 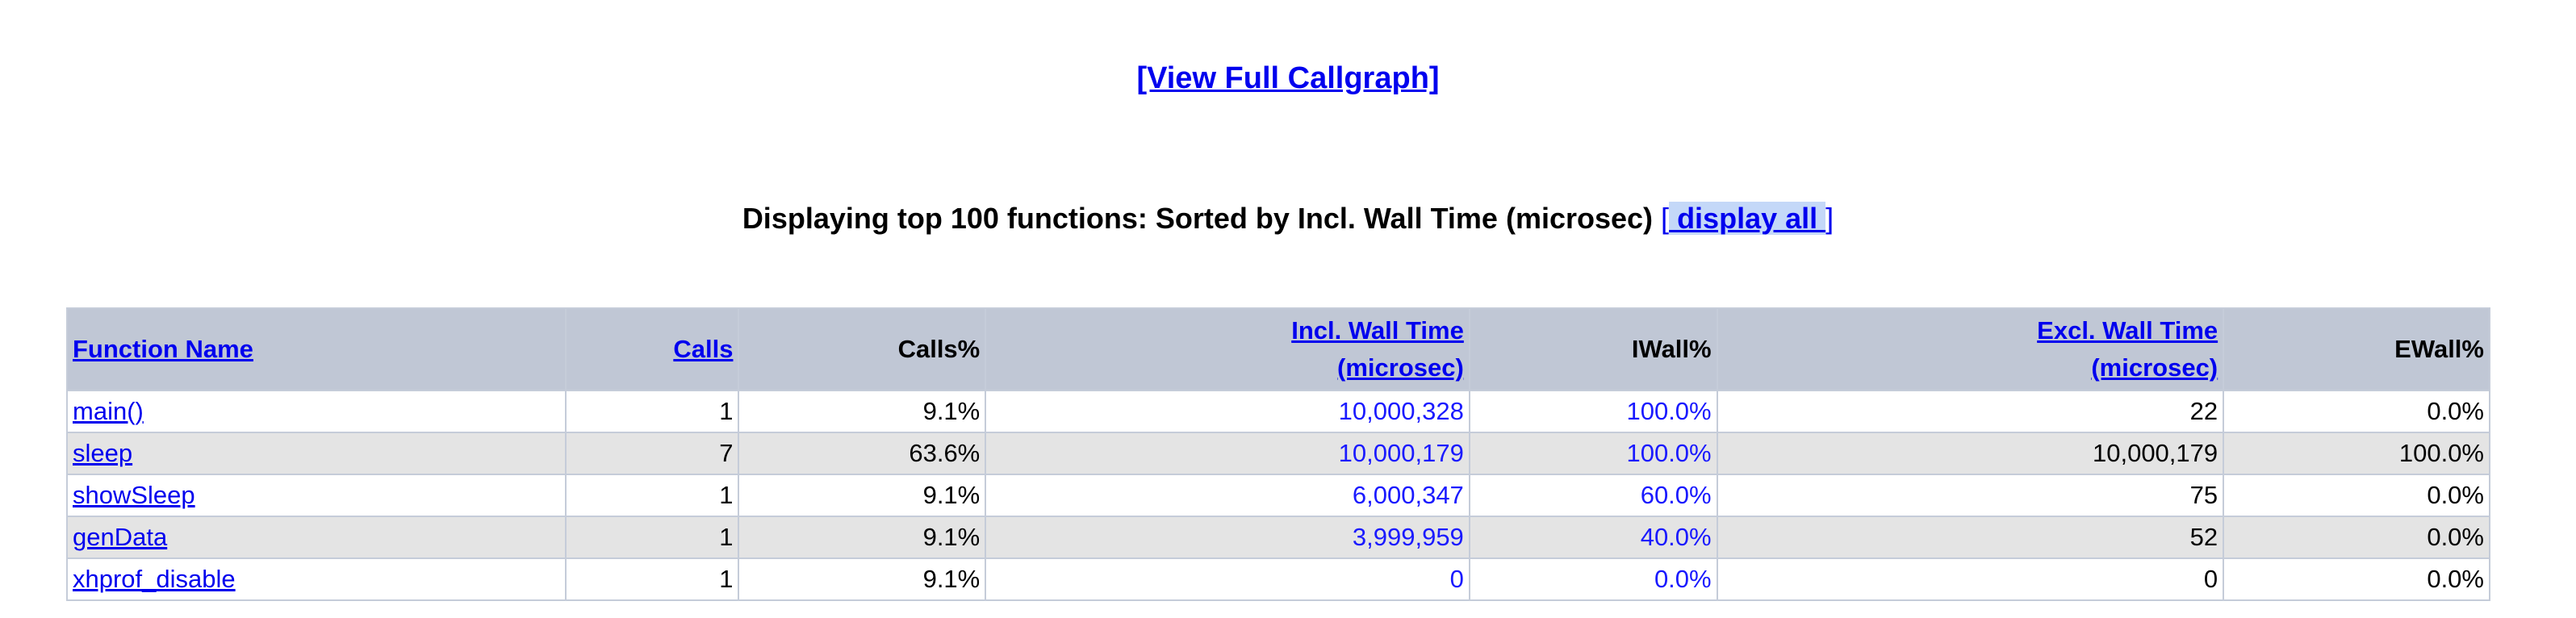 I want to click on calls-cell: 7, so click(x=652, y=453).